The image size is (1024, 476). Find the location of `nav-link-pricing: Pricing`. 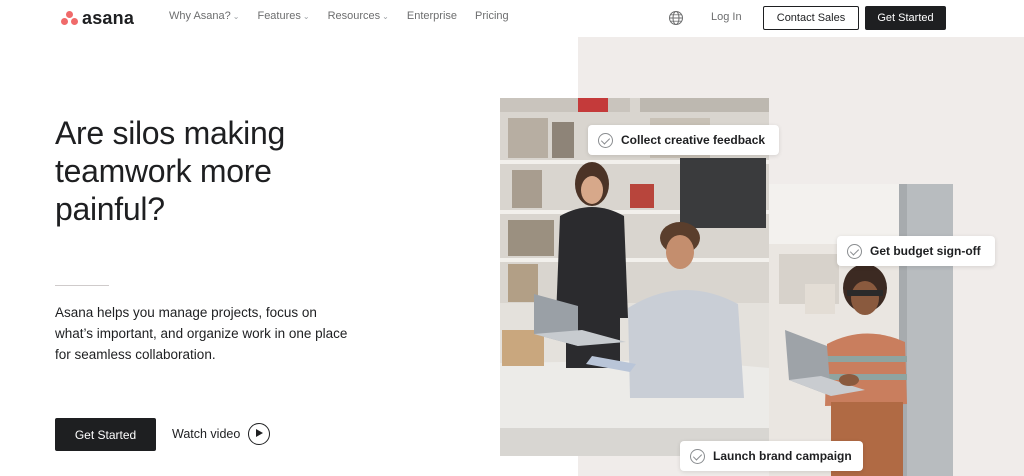

nav-link-pricing: Pricing is located at coordinates (492, 16).